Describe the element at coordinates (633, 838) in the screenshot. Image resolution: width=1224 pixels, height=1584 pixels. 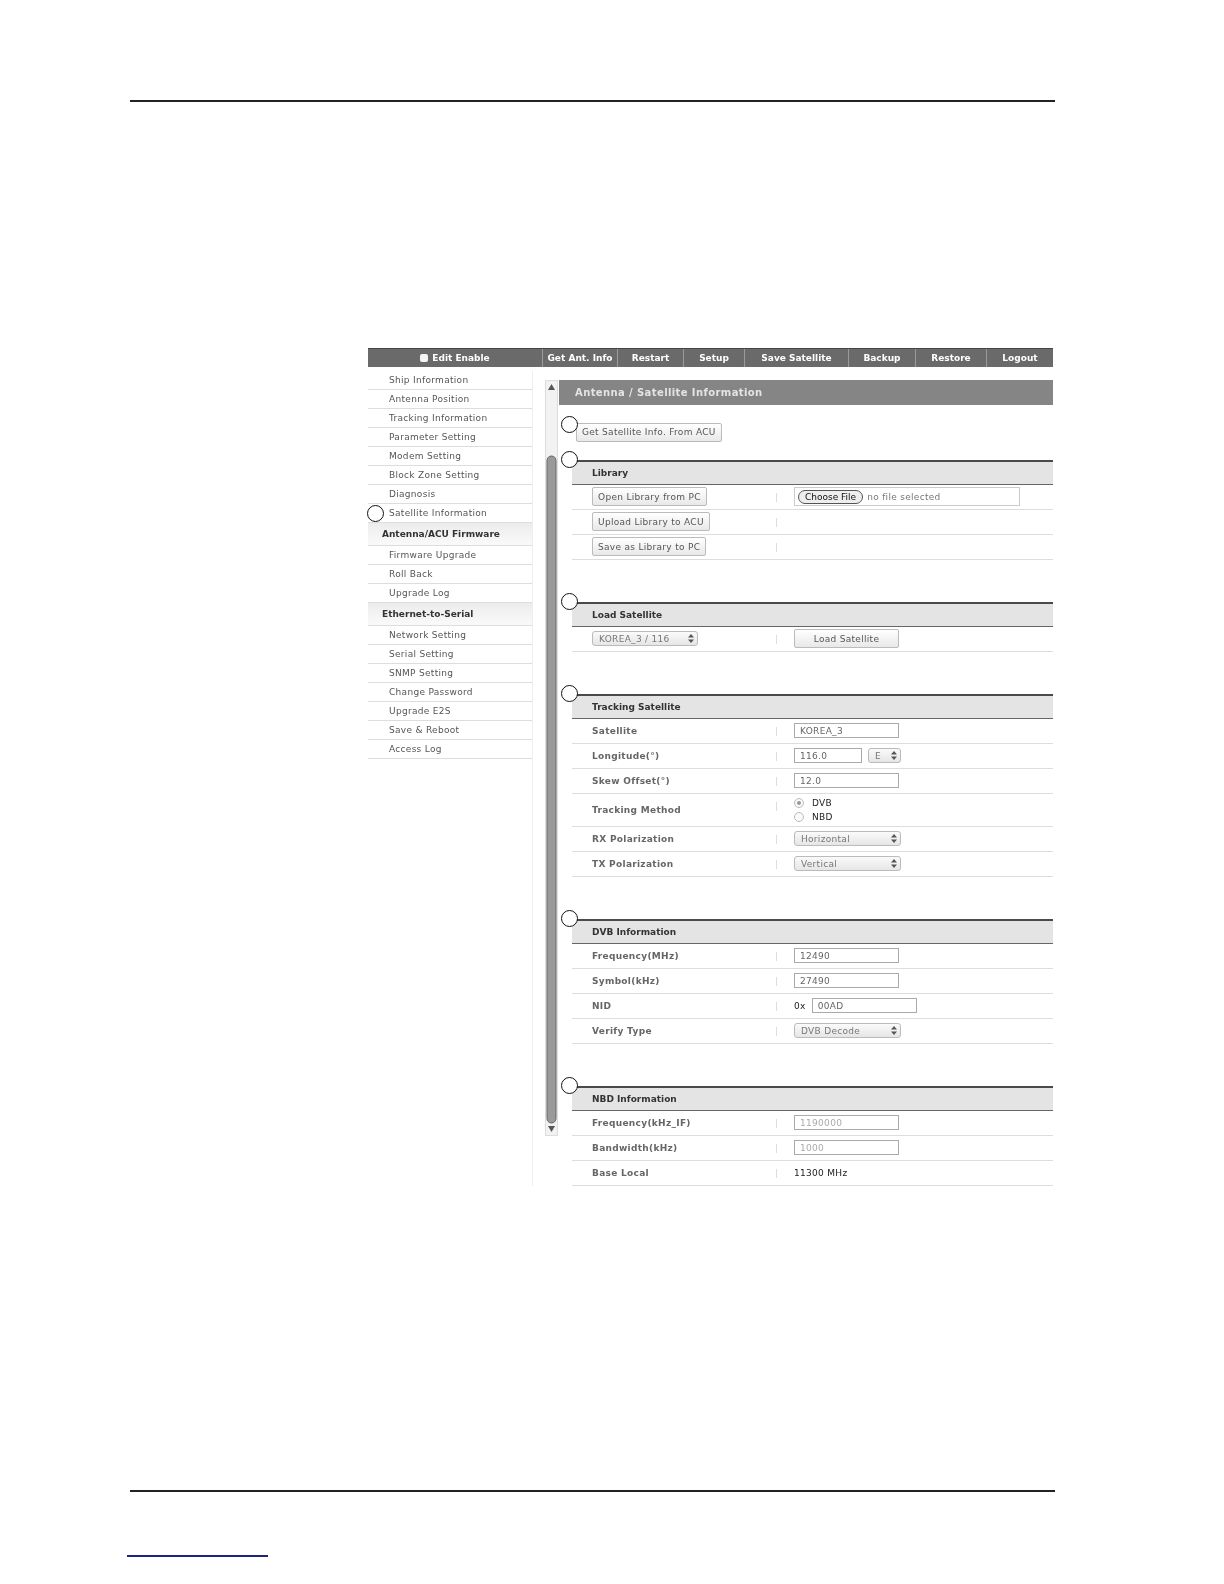
I see `field-label: RX Polarization` at that location.